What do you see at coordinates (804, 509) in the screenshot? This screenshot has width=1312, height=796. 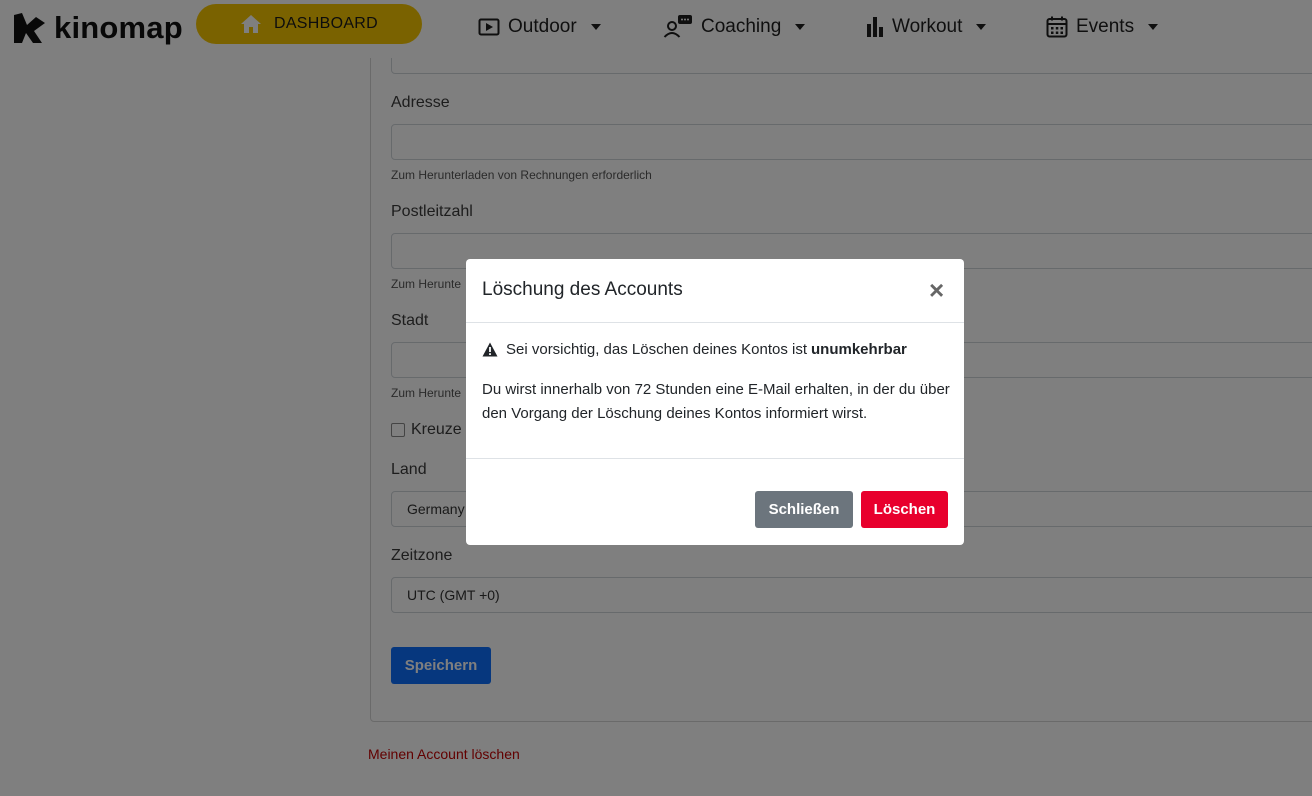 I see `modal-close-button: Schließen` at bounding box center [804, 509].